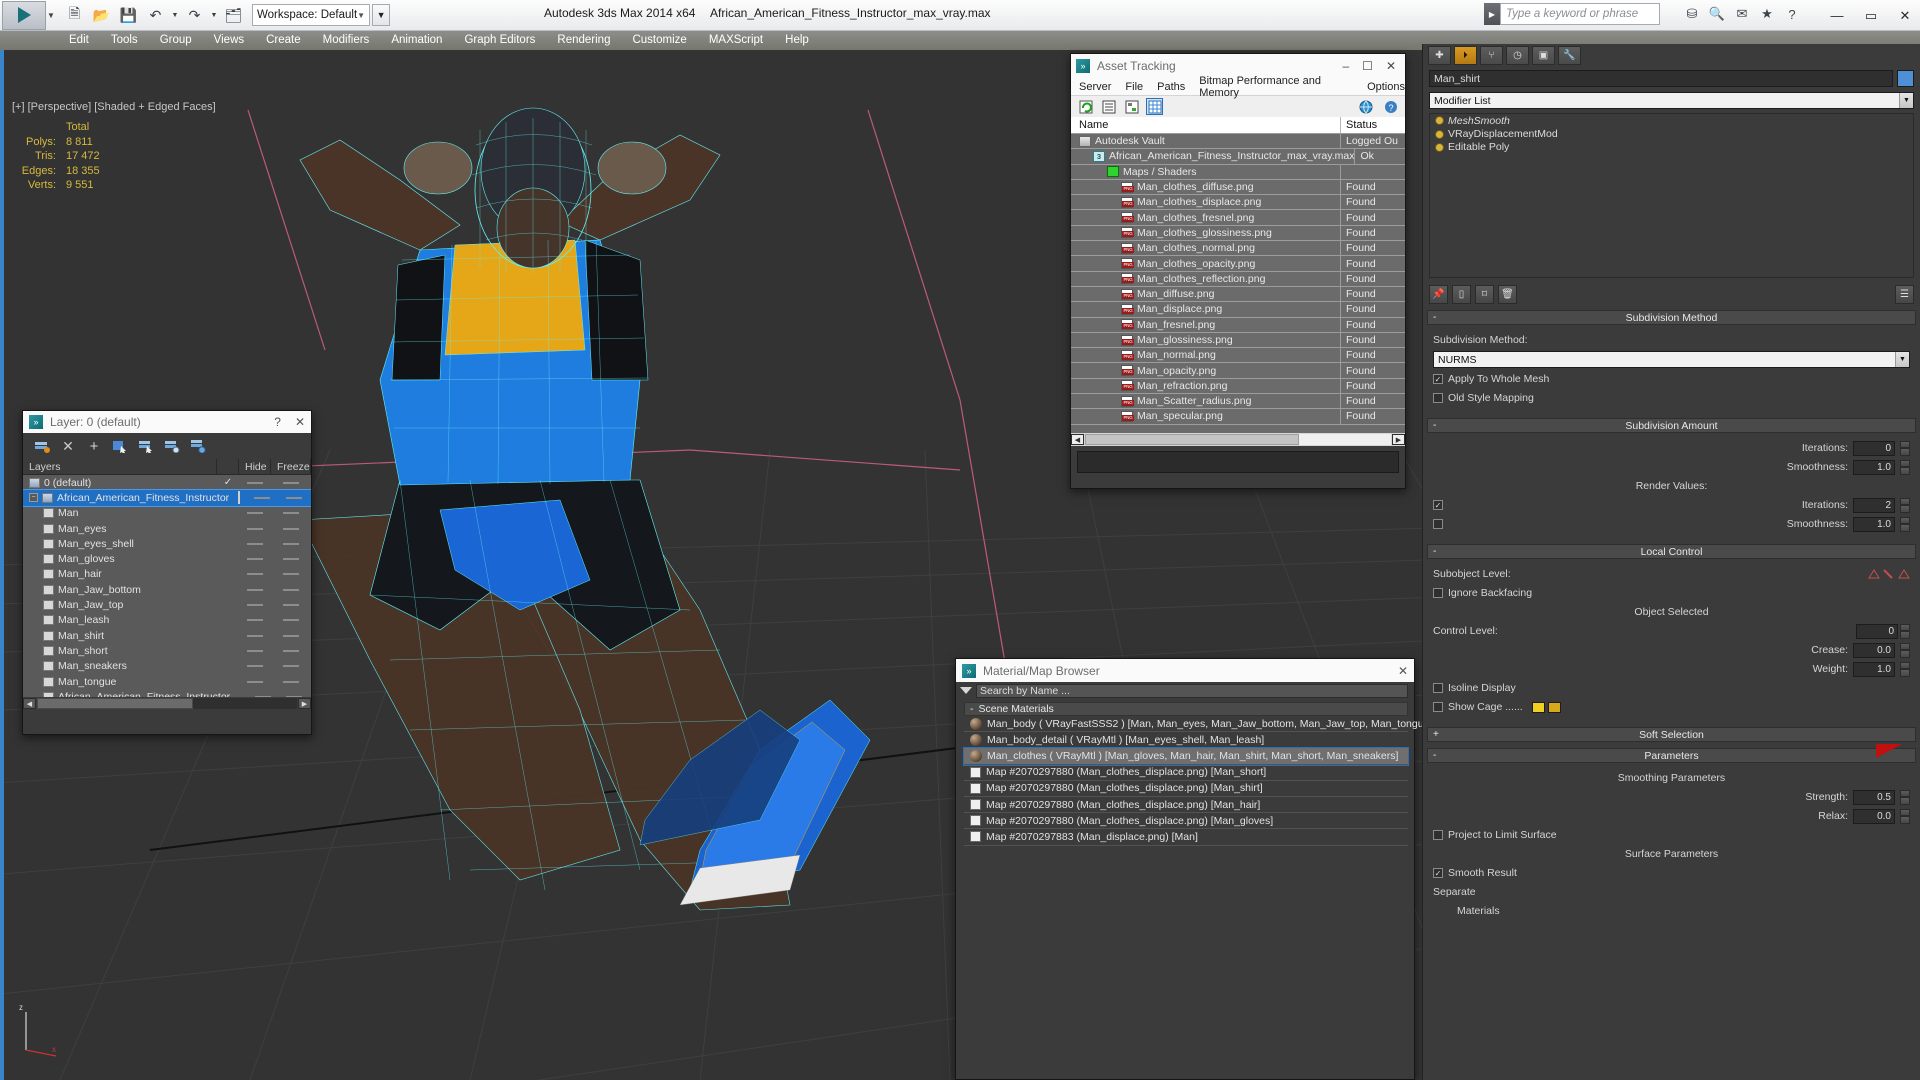 The height and width of the screenshot is (1080, 1920). Describe the element at coordinates (29, 703) in the screenshot. I see `layer-scroll-left-icon: ◀` at that location.